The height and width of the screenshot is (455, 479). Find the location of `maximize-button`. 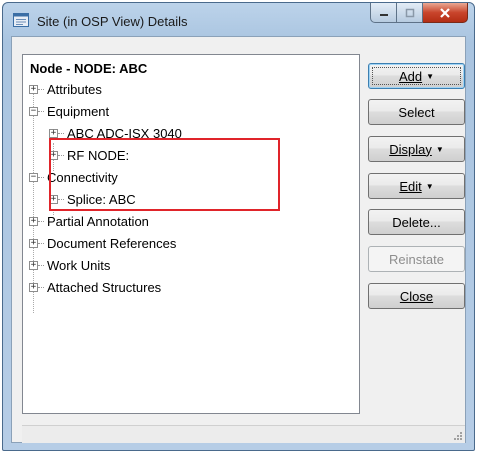

maximize-button is located at coordinates (410, 13).